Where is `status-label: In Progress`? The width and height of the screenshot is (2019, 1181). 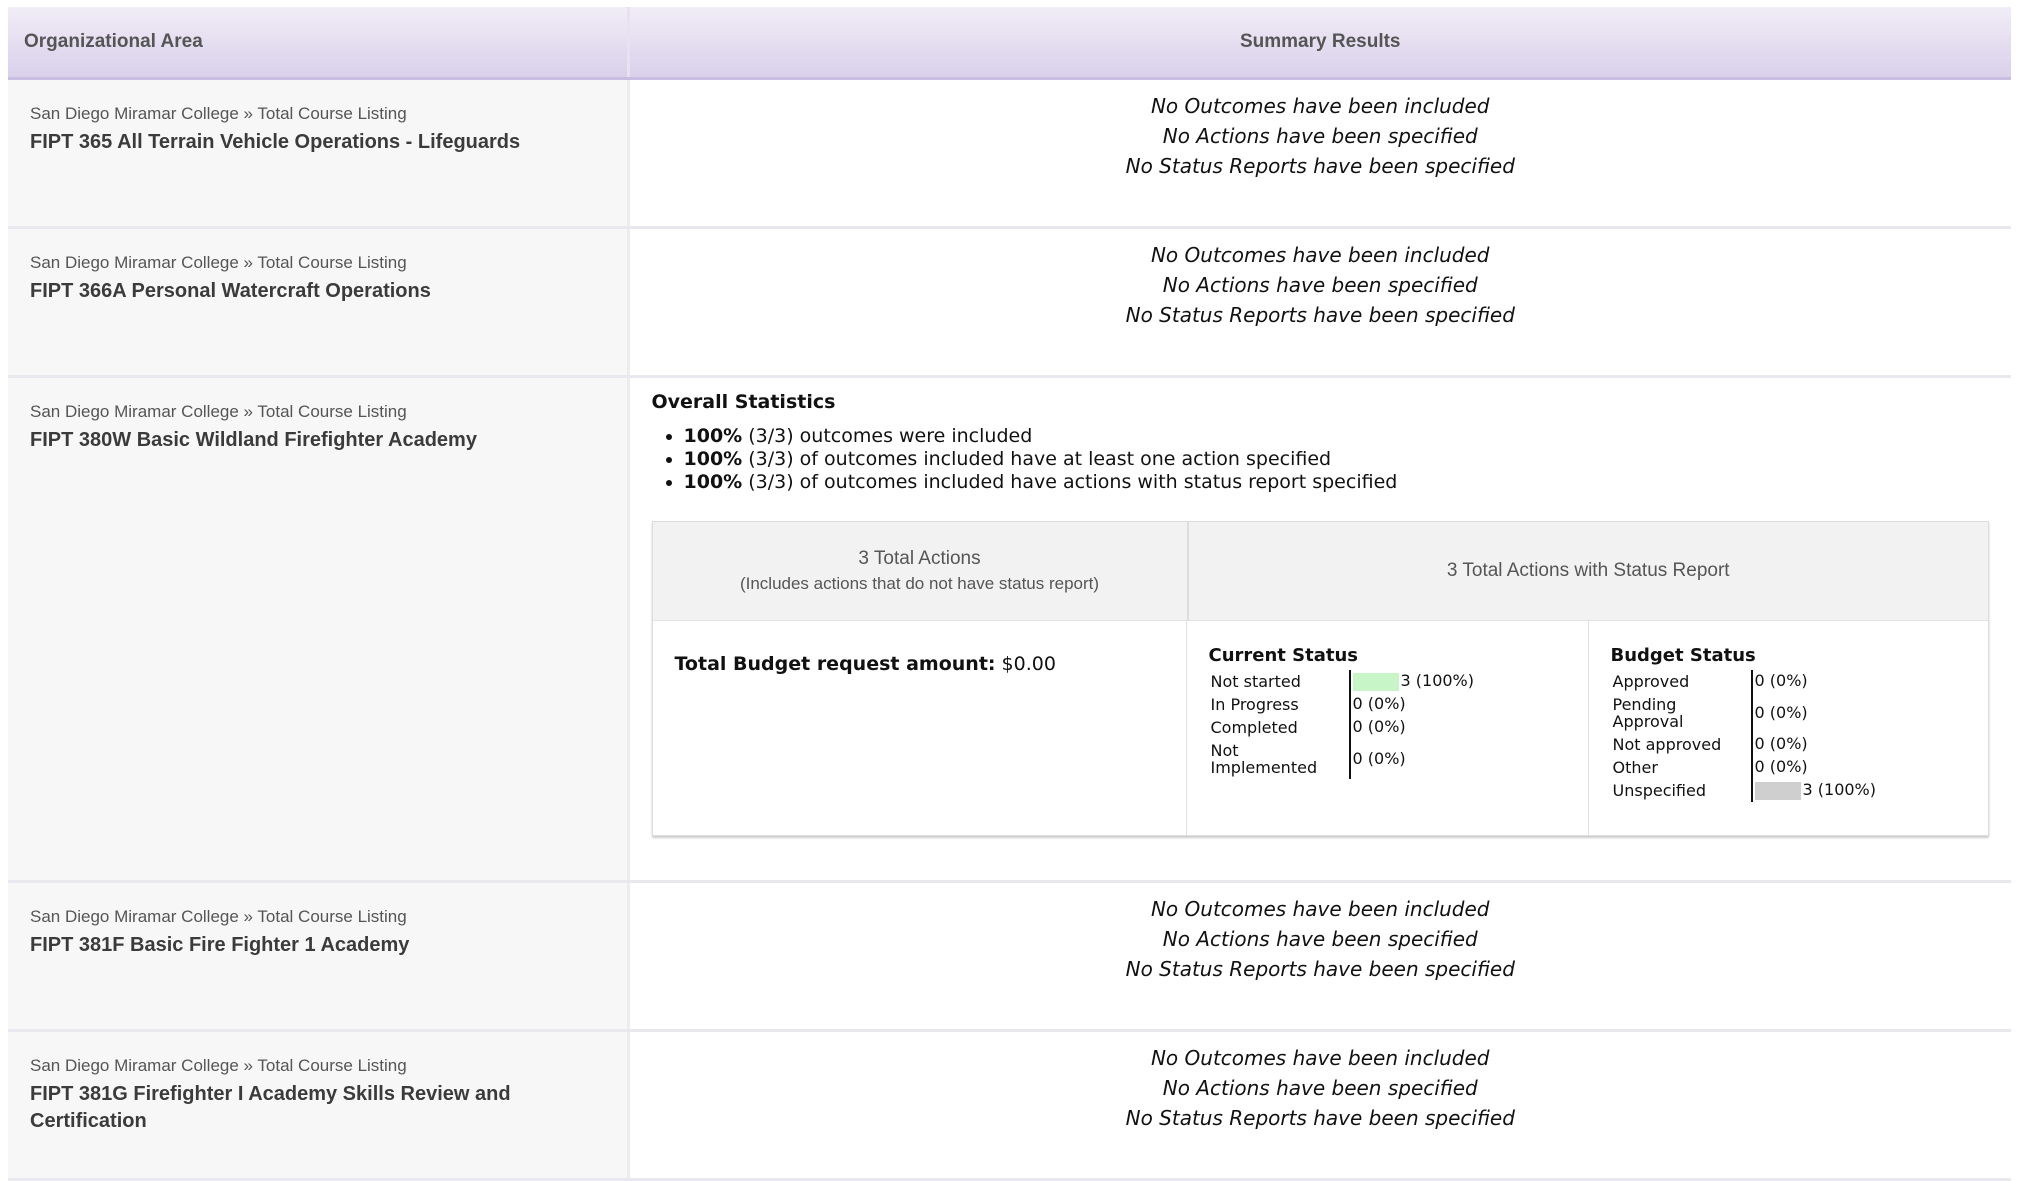 status-label: In Progress is located at coordinates (1254, 704).